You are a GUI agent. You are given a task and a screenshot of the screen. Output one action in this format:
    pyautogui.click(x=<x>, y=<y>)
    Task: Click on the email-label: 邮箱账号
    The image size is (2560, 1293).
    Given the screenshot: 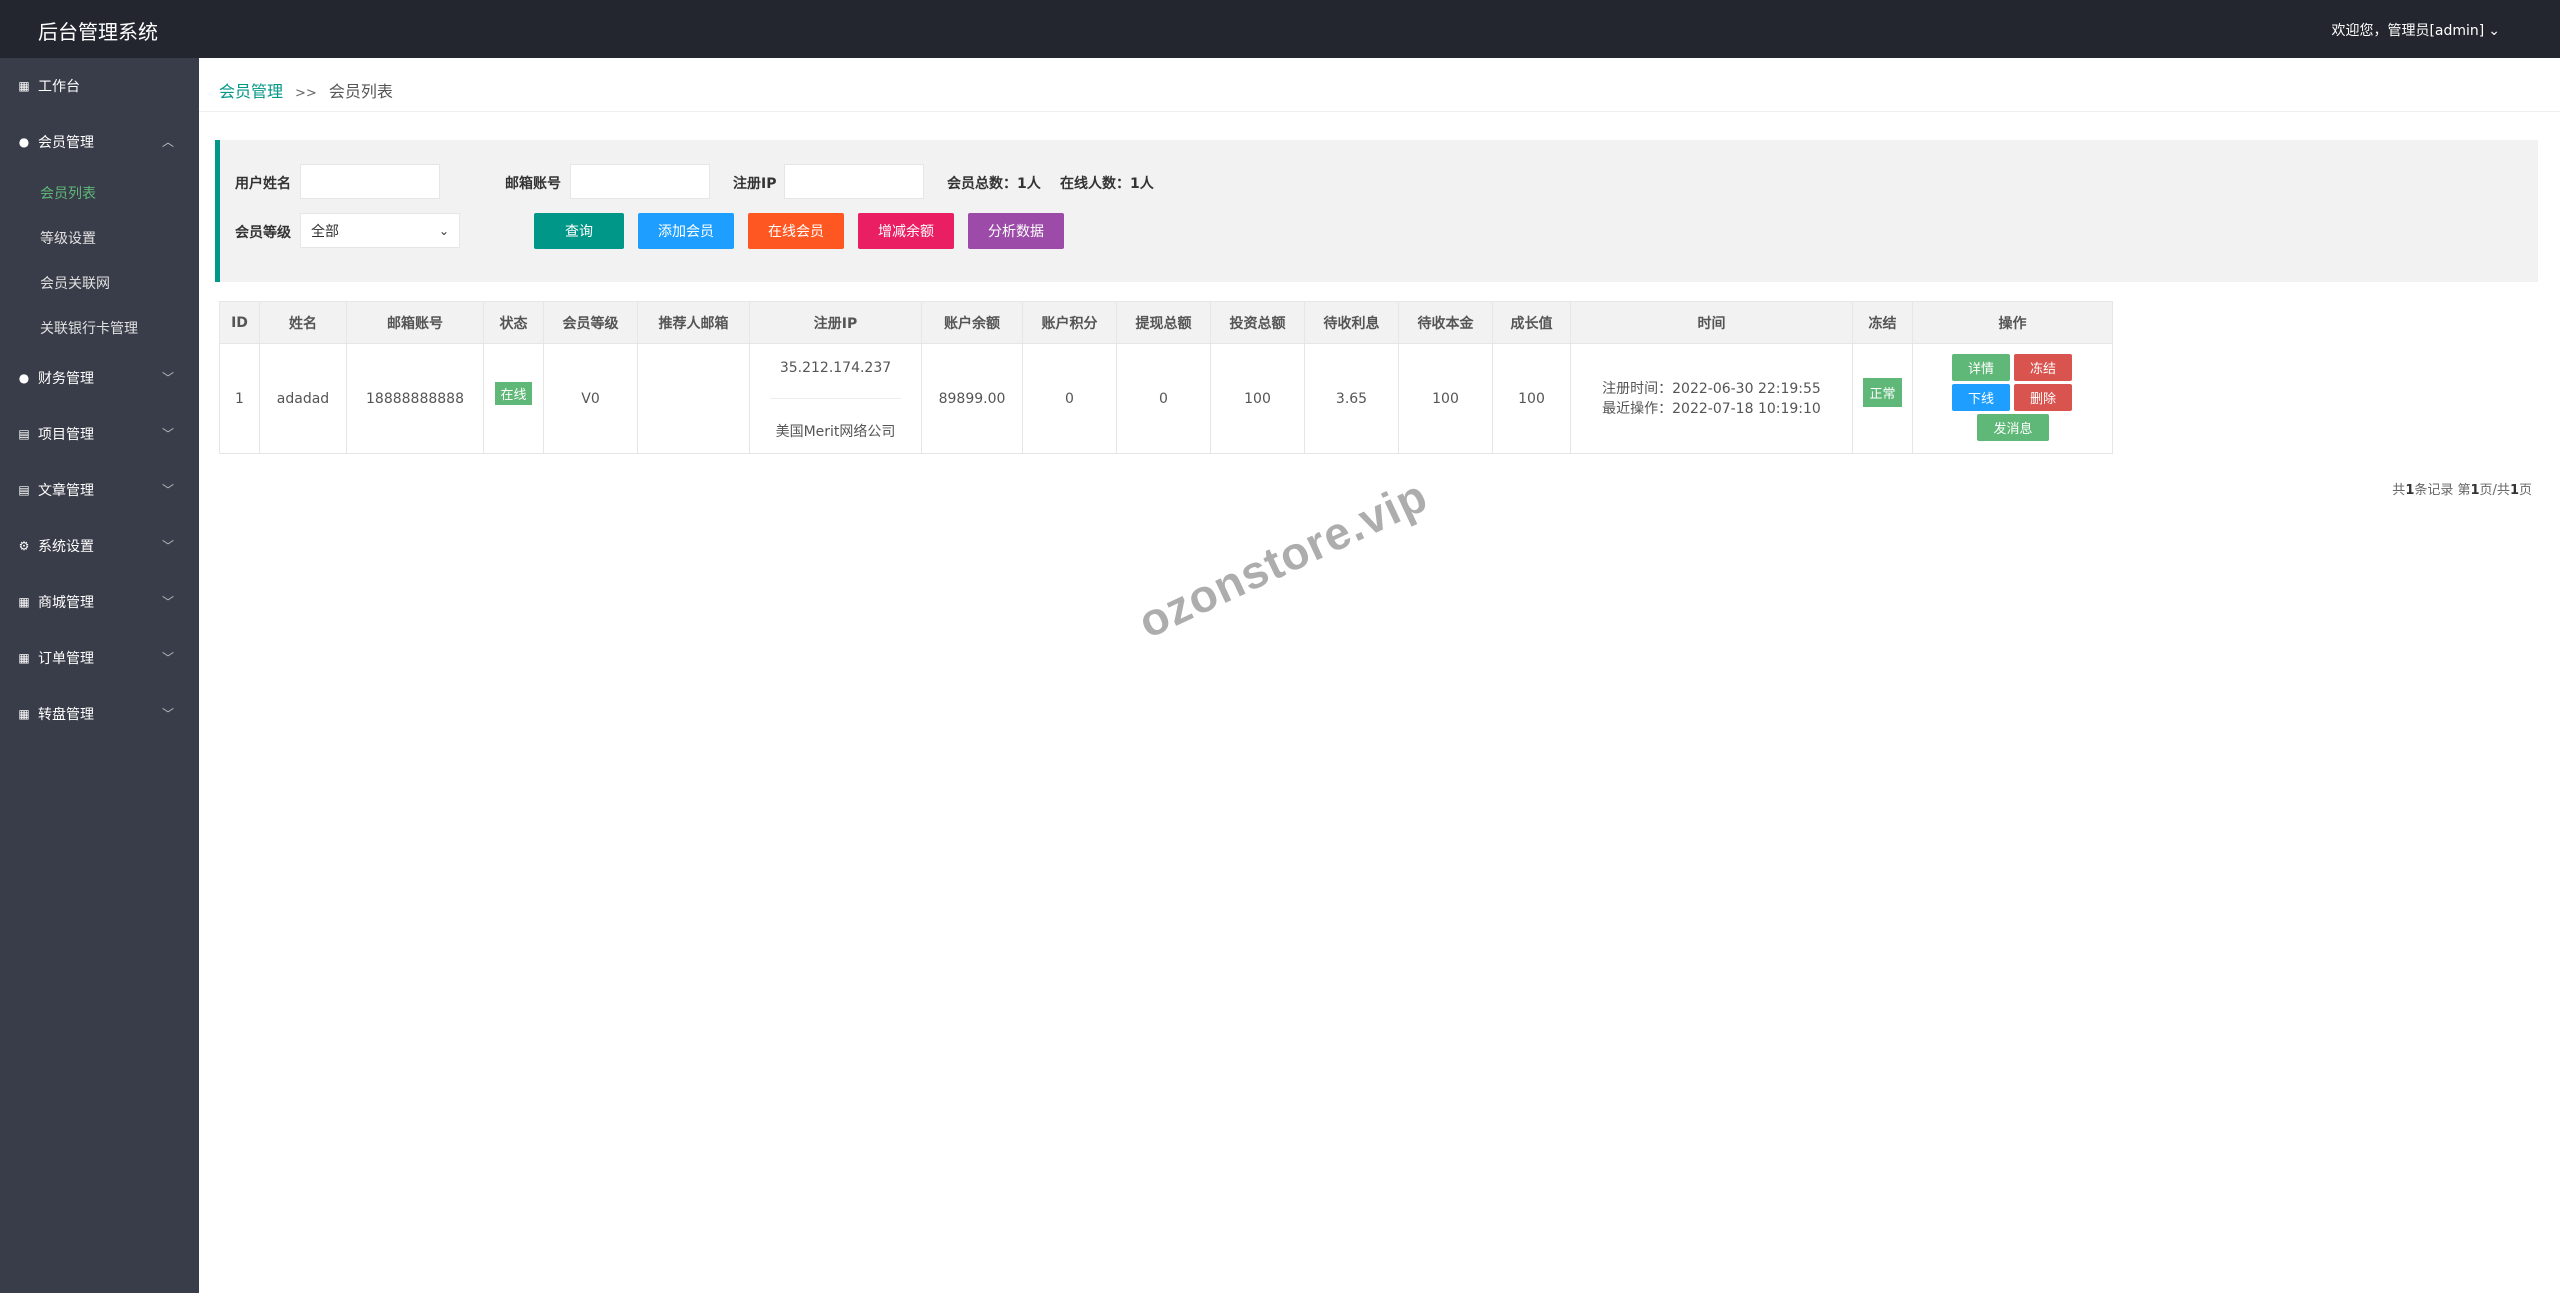 What is the action you would take?
    pyautogui.click(x=533, y=184)
    